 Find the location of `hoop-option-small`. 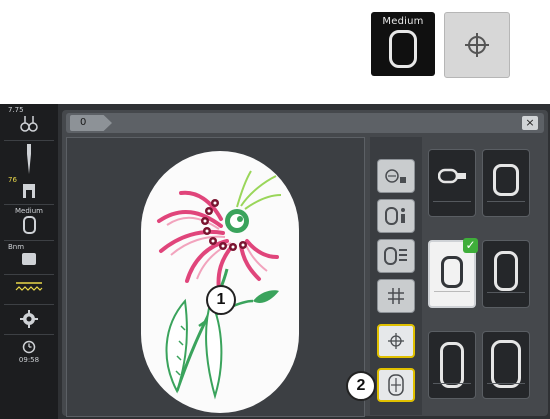

hoop-option-small is located at coordinates (452, 183).